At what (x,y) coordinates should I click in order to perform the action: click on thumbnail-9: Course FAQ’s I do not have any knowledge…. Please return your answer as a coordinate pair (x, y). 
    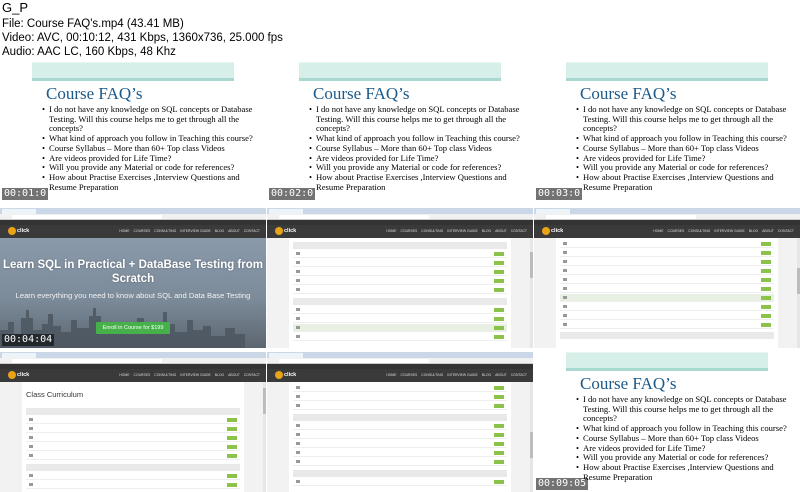
    Looking at the image, I should click on (667, 422).